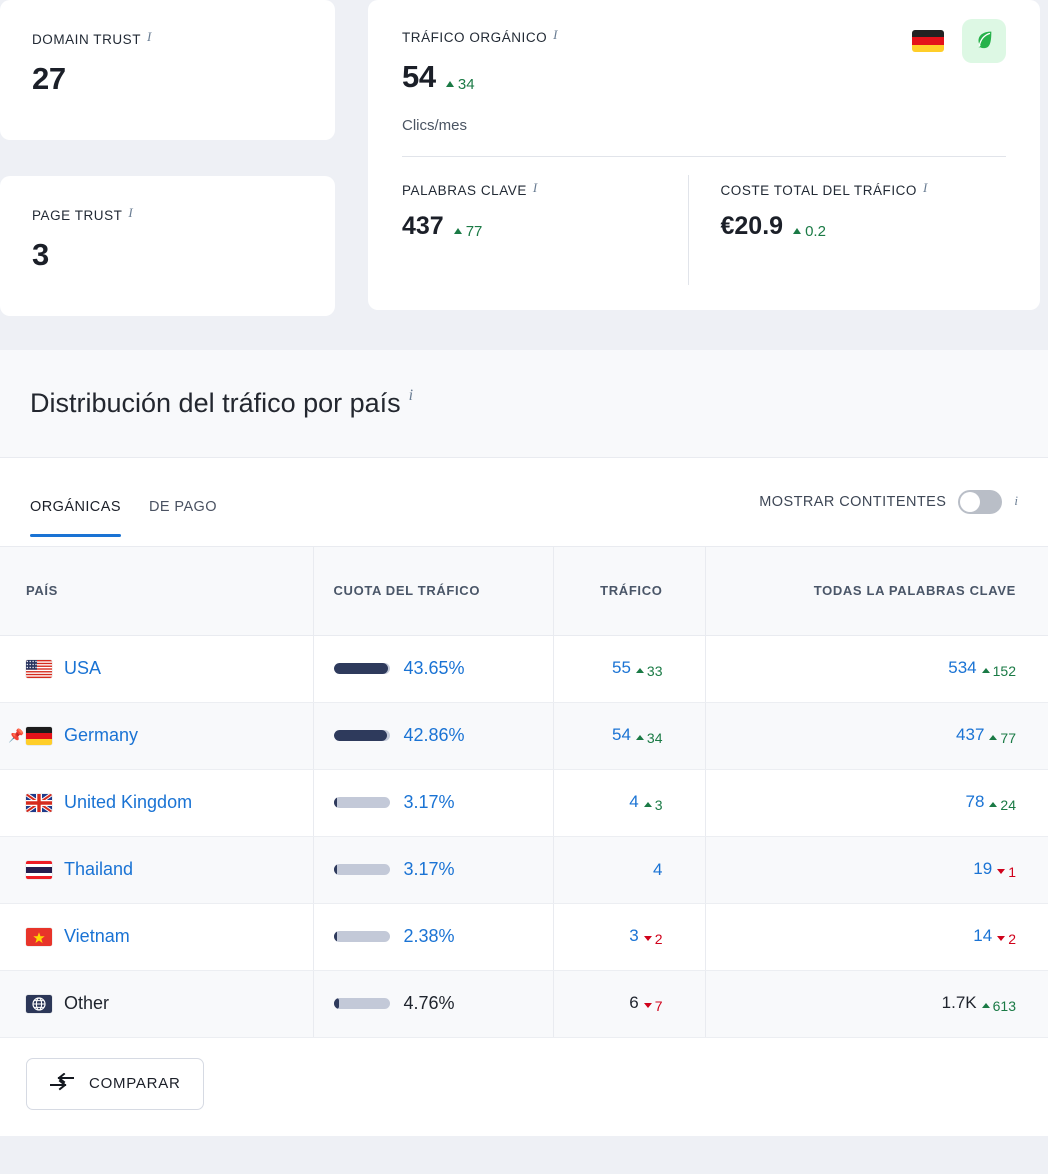 This screenshot has height=1174, width=1048. I want to click on table-row: USA 43.65% 55 33 534 152, so click(524, 669).